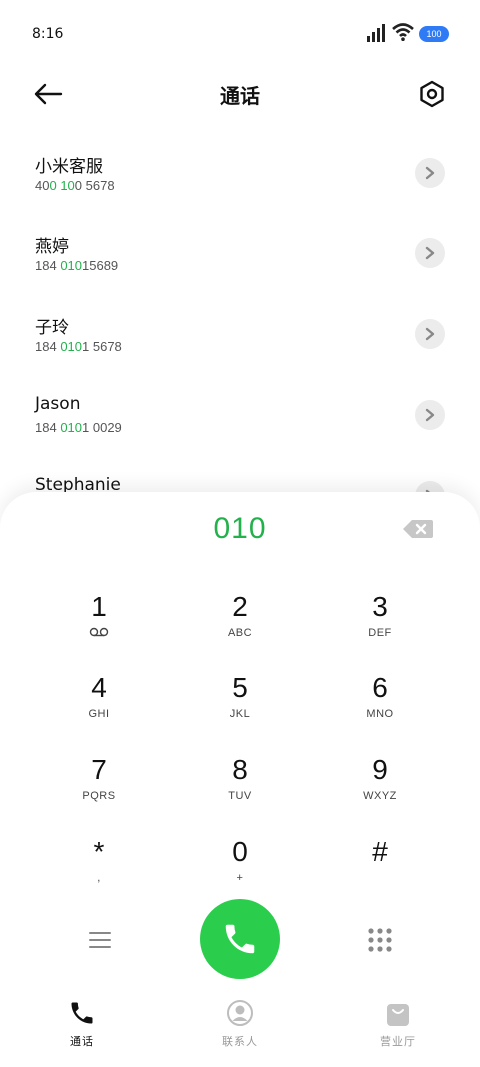 The image size is (480, 1067). Describe the element at coordinates (52, 247) in the screenshot. I see `contact-name: 燕婷` at that location.